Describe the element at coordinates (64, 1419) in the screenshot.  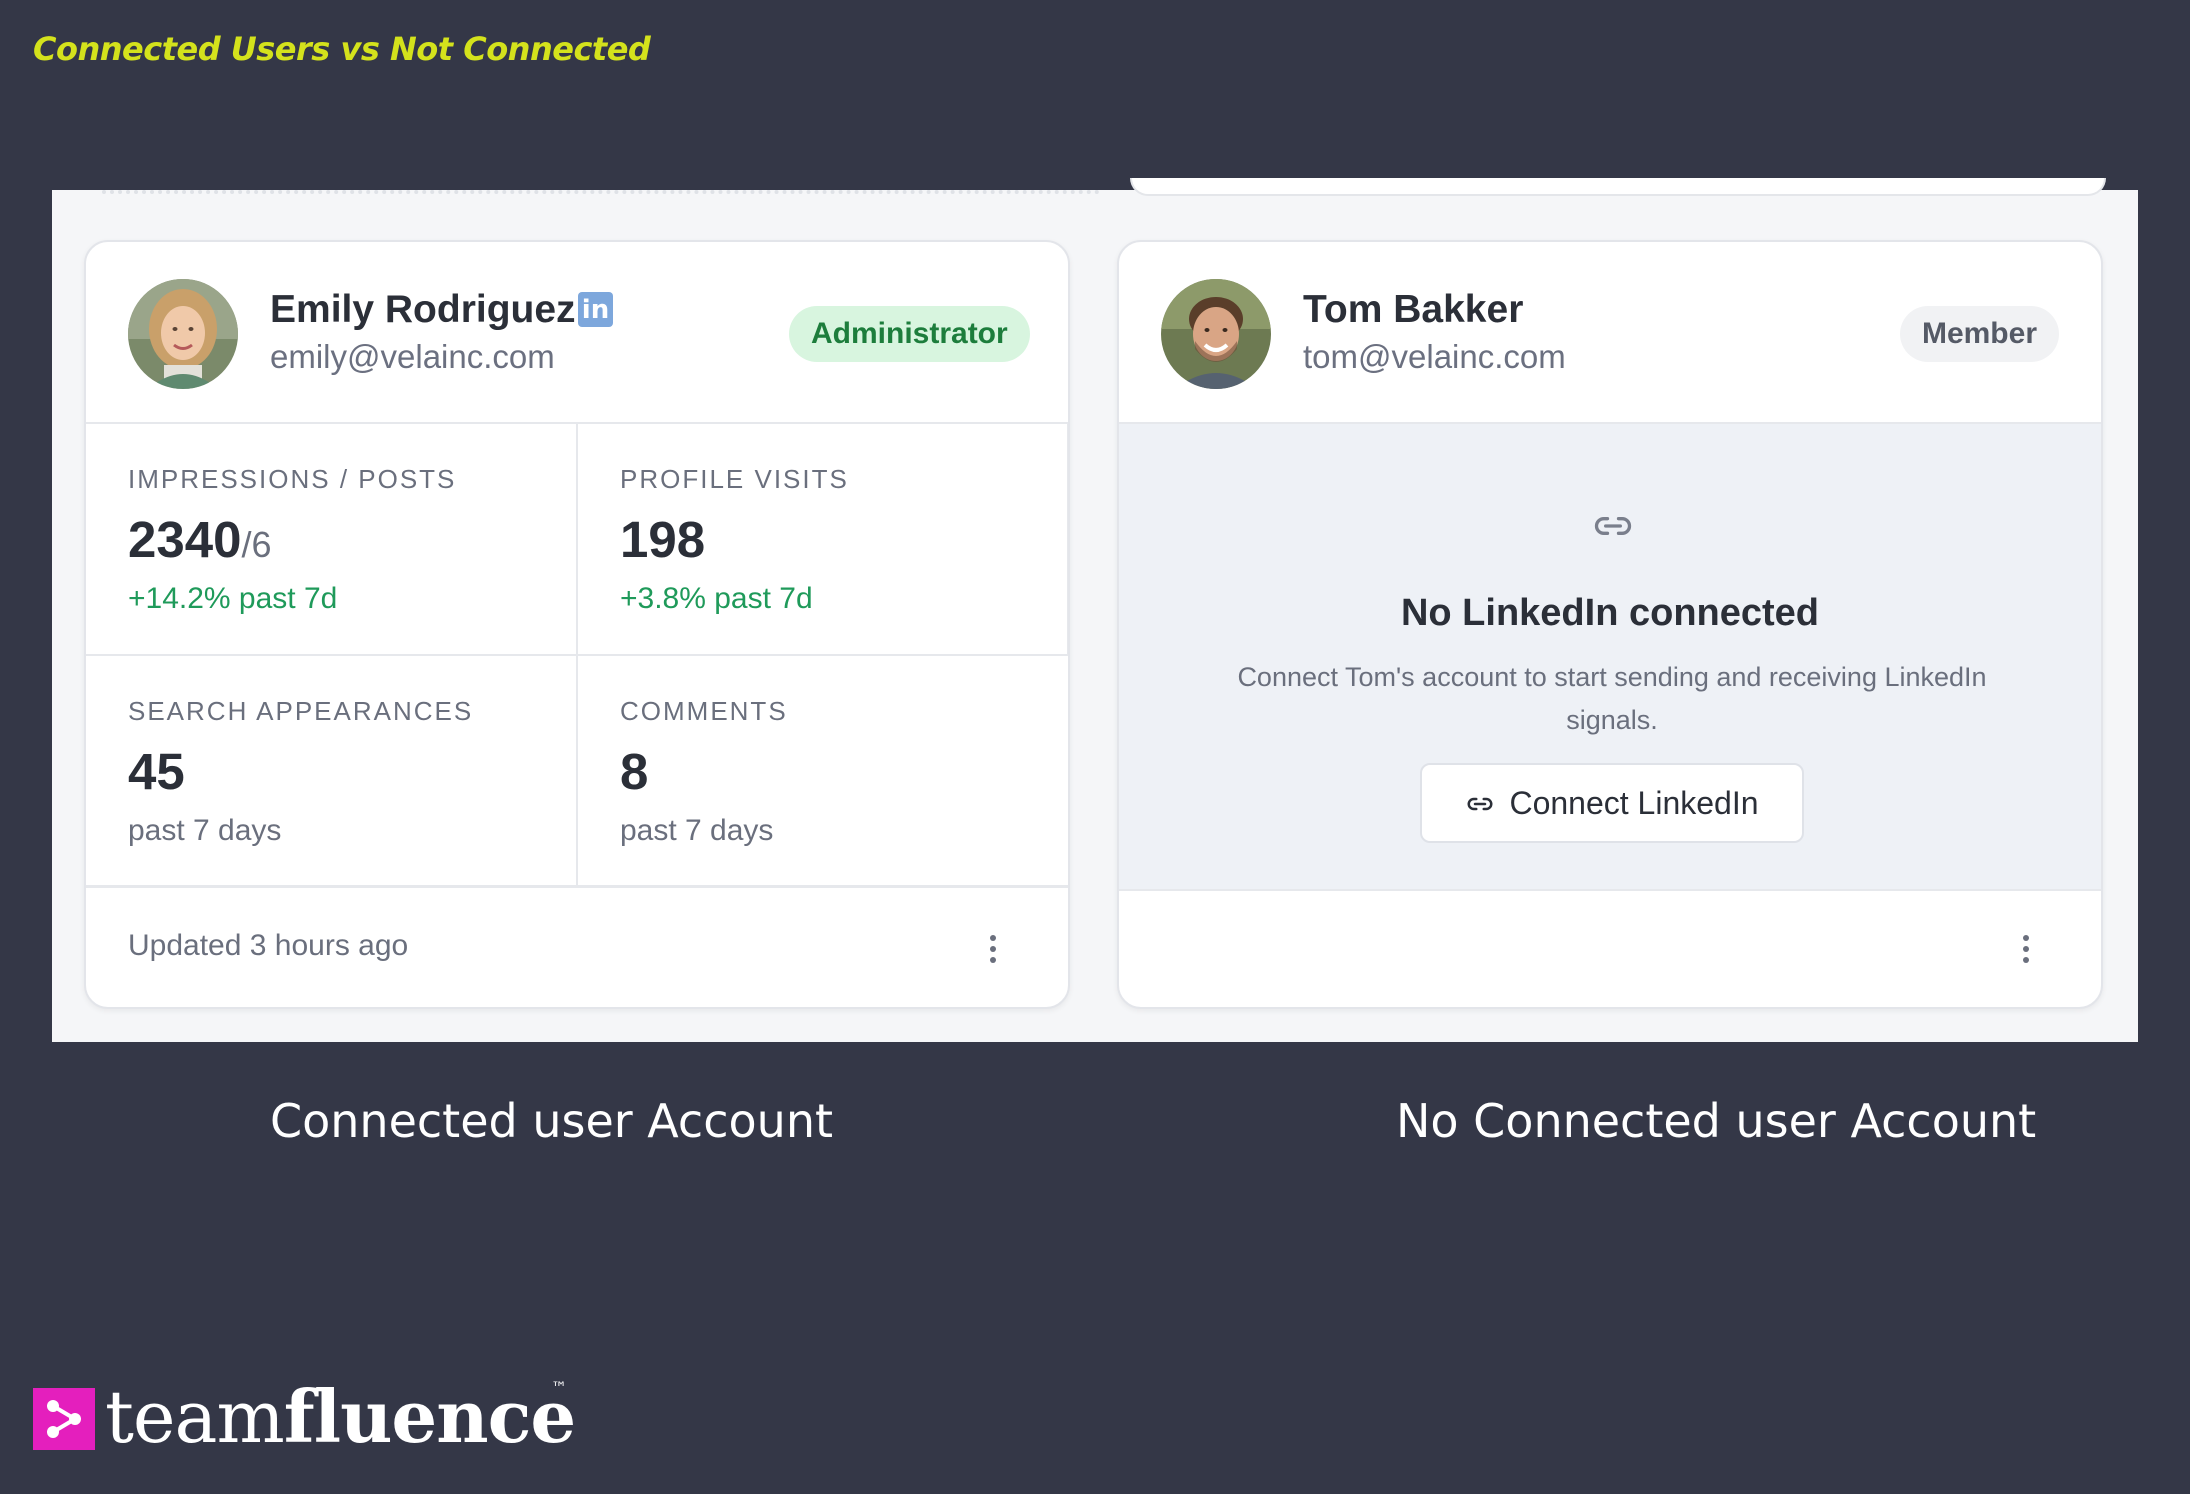
I see `teamfluence-logo-icon` at that location.